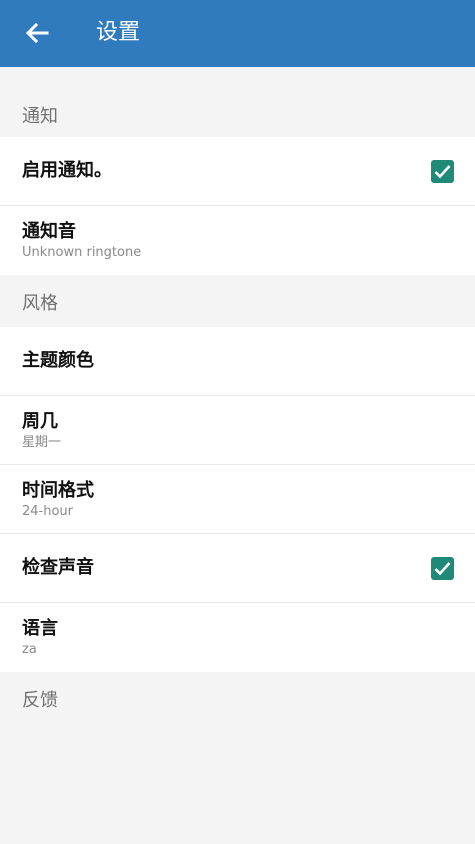  I want to click on bottom-empty-area, so click(237, 784).